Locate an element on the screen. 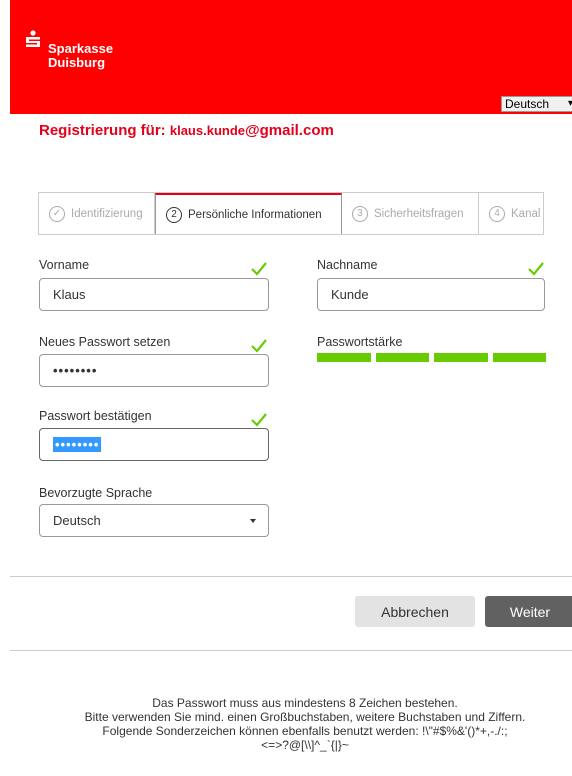 Image resolution: width=572 pixels, height=776 pixels. step-identifizierung: ✓ Identifizierung is located at coordinates (97, 213).